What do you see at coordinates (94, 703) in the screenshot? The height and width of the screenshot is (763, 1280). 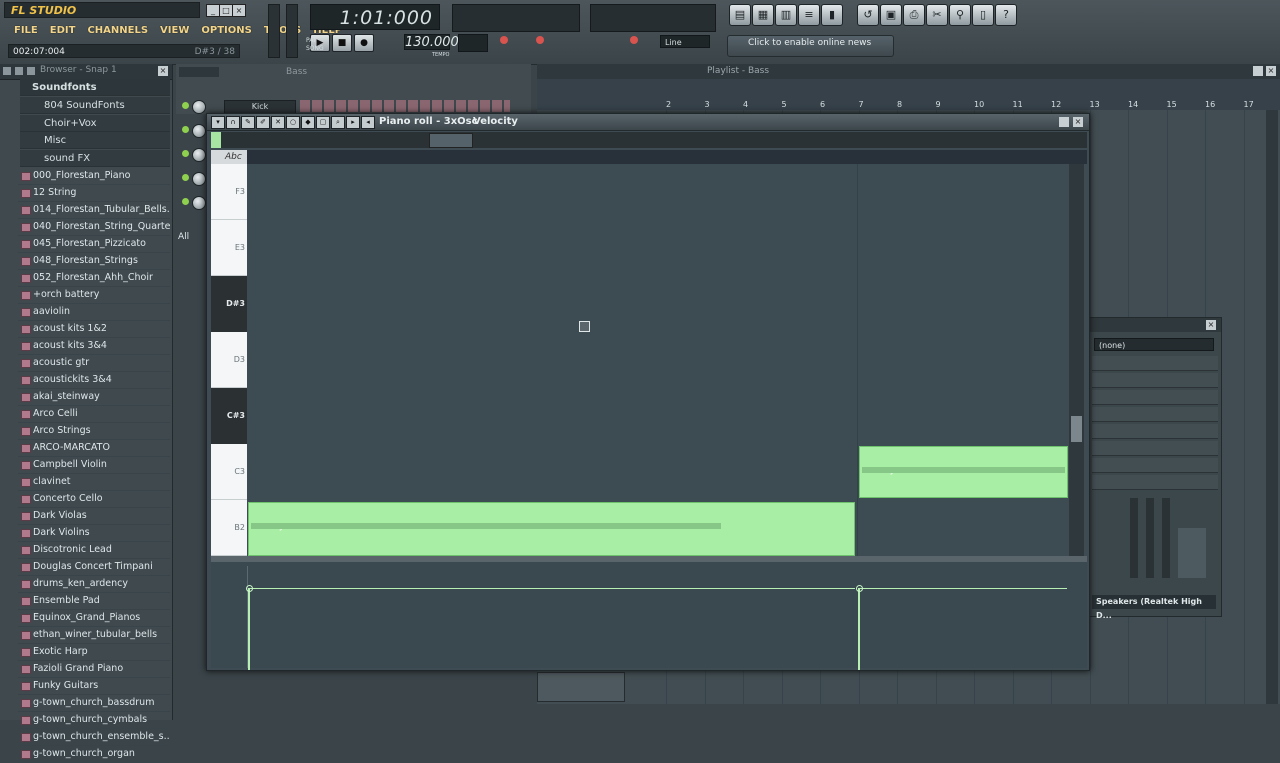 I see `browser-file-item: g-town_church_bassdrum` at bounding box center [94, 703].